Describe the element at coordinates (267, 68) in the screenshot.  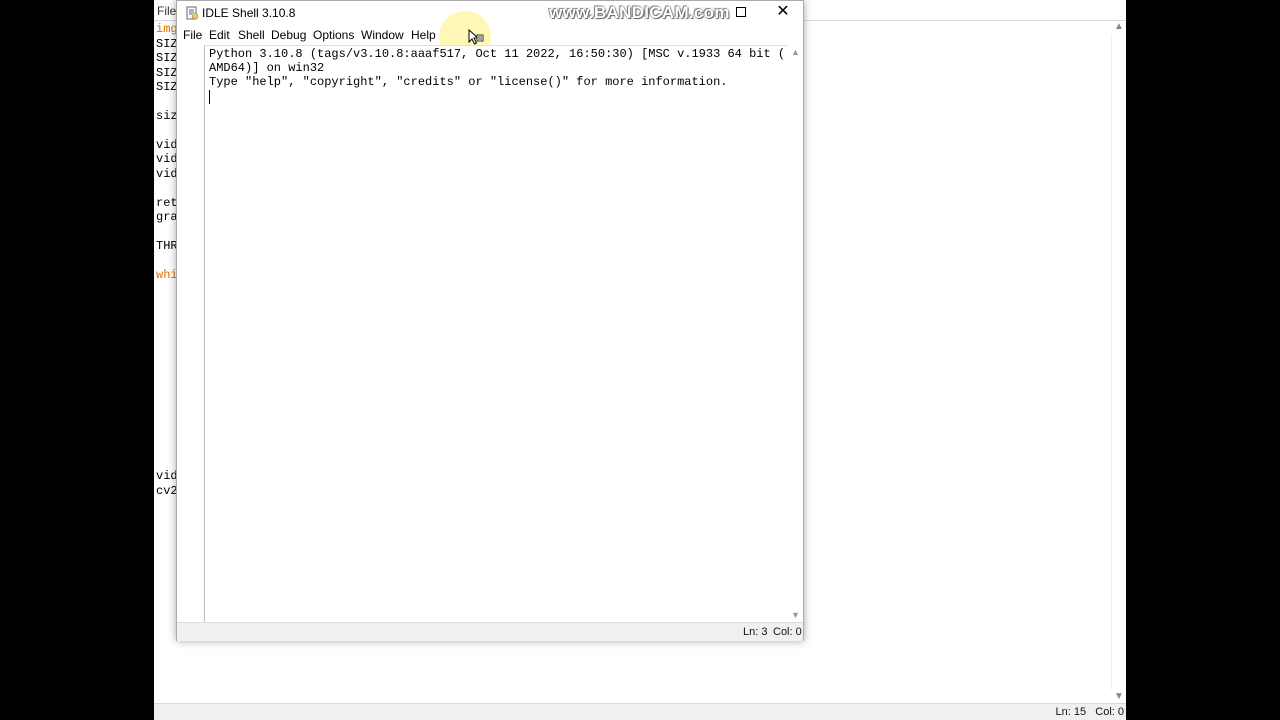
I see `shell-line: AMD64)] on win32` at that location.